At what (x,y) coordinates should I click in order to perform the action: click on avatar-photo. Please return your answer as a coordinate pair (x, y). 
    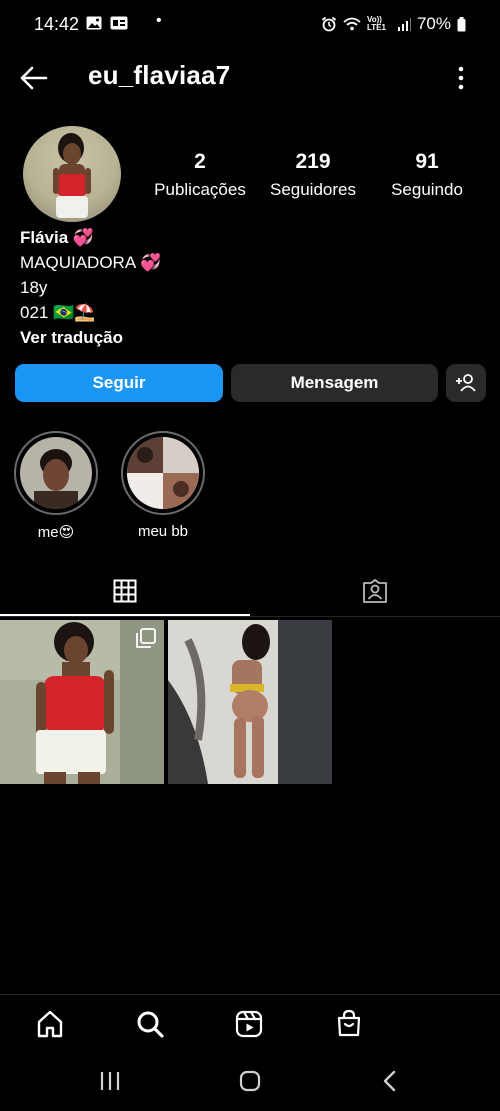
    Looking at the image, I should click on (72, 175).